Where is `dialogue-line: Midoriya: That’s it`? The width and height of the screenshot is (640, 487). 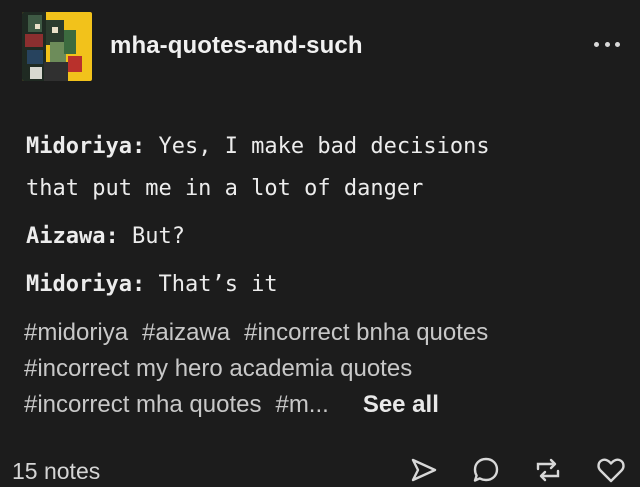 dialogue-line: Midoriya: That’s it is located at coordinates (321, 285).